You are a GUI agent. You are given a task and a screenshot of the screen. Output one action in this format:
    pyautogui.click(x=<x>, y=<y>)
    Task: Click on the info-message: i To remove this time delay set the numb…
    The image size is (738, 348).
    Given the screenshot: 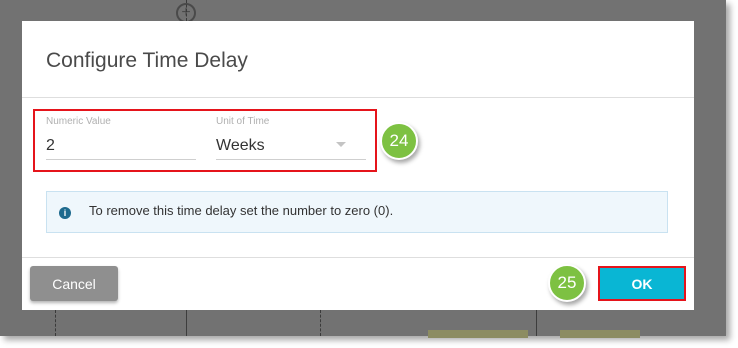 What is the action you would take?
    pyautogui.click(x=357, y=212)
    